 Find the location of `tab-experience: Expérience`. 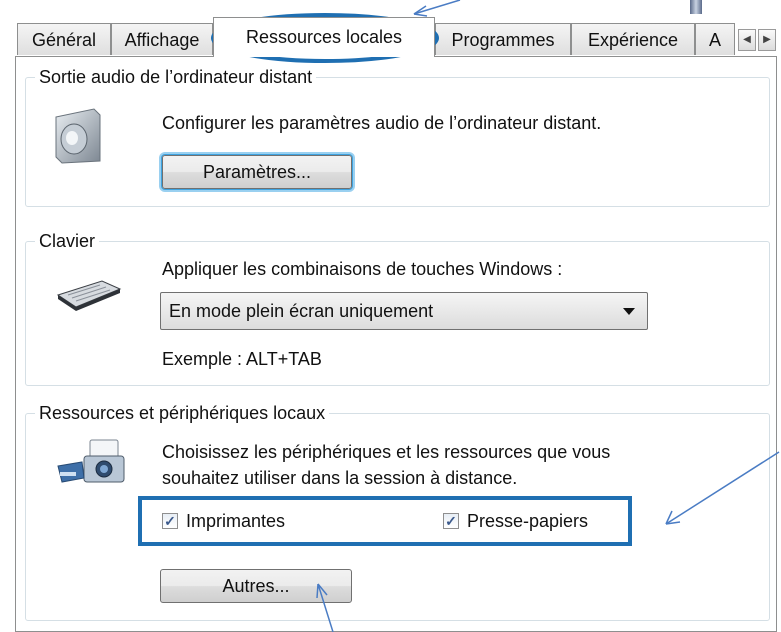

tab-experience: Expérience is located at coordinates (633, 39).